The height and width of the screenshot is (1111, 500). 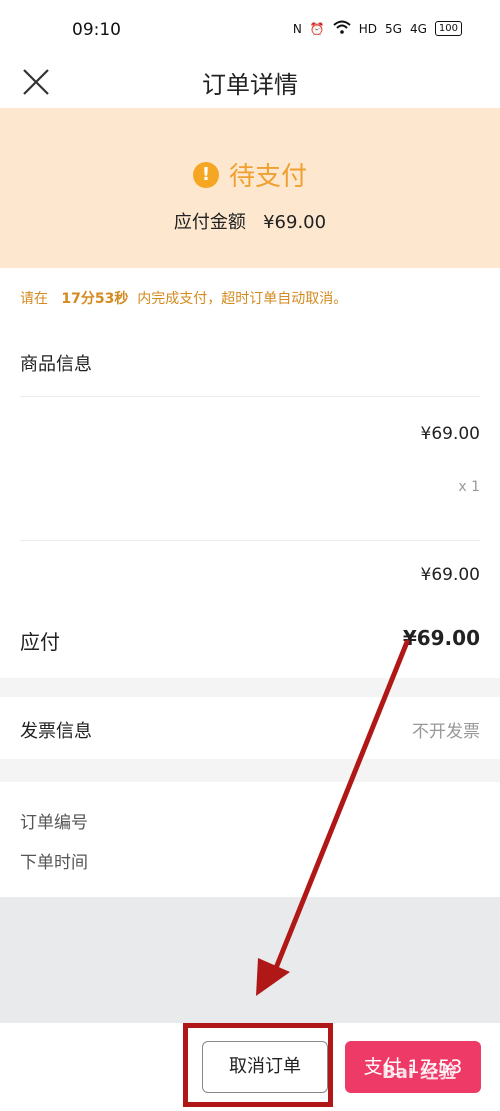 What do you see at coordinates (441, 638) in the screenshot?
I see `total-value: ¥69.00` at bounding box center [441, 638].